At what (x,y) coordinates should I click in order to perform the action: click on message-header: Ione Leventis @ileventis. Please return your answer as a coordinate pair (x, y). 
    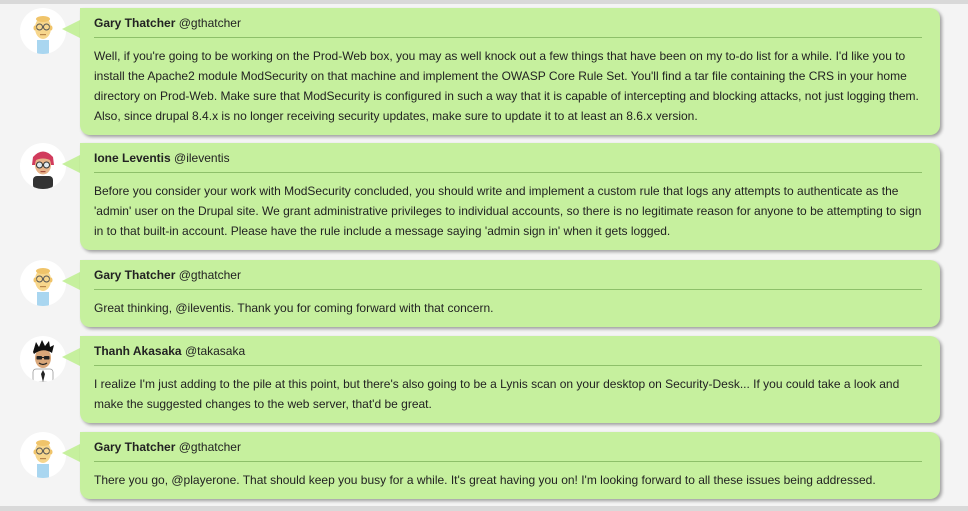
    Looking at the image, I should click on (508, 162).